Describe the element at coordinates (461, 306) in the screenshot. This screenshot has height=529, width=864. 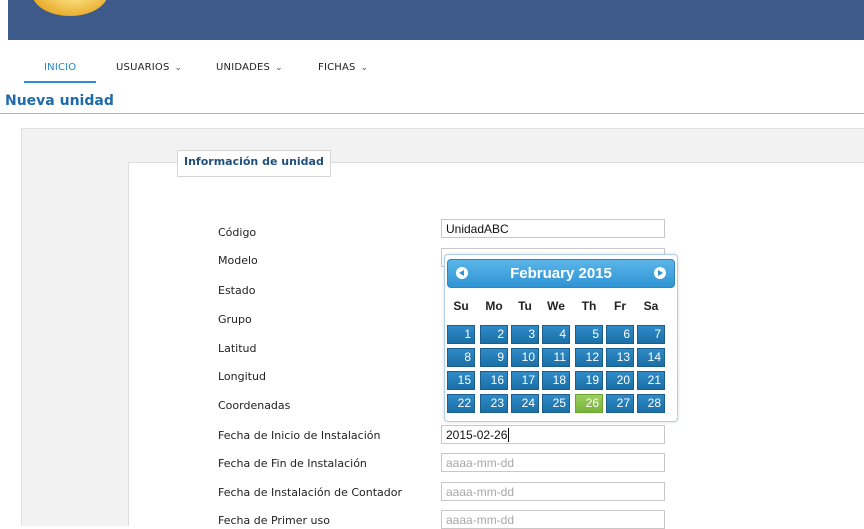
I see `weekday-header: Su` at that location.